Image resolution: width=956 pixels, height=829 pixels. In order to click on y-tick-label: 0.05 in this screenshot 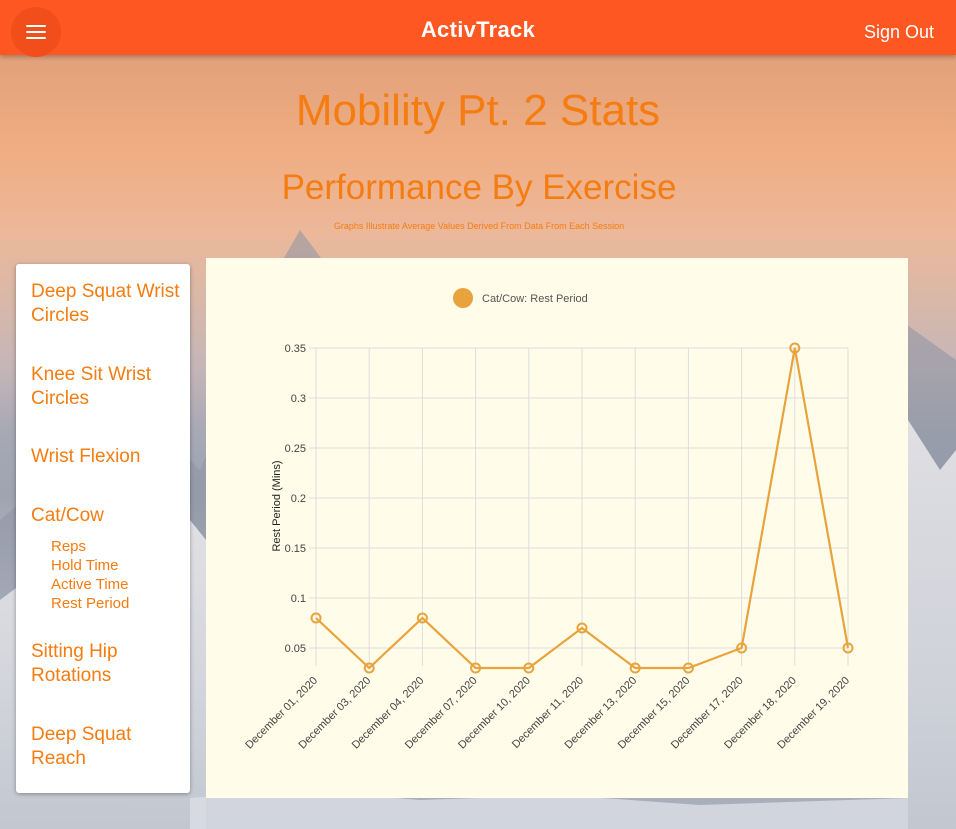, I will do `click(295, 649)`.